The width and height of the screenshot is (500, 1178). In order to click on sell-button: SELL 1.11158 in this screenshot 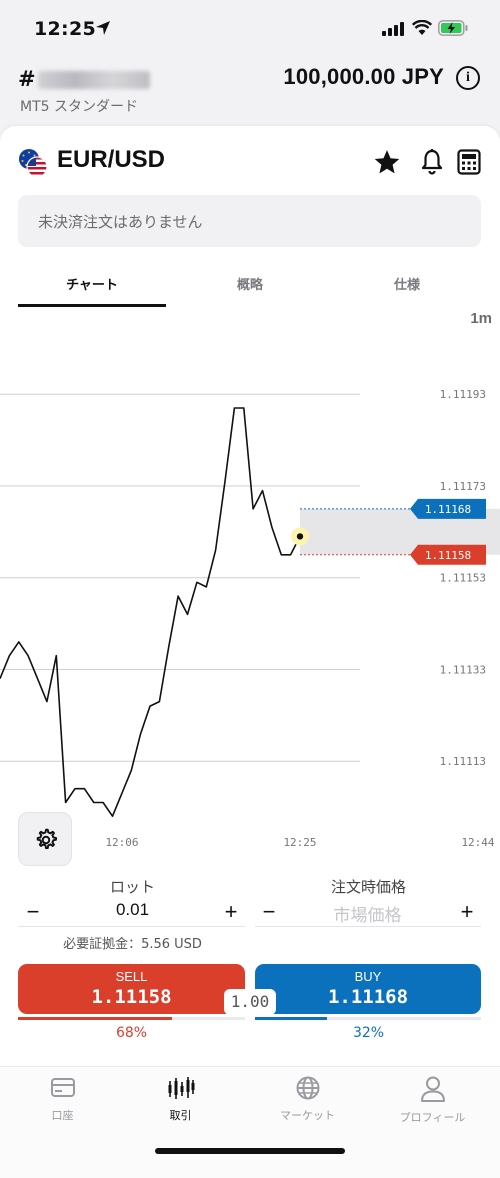, I will do `click(131, 989)`.